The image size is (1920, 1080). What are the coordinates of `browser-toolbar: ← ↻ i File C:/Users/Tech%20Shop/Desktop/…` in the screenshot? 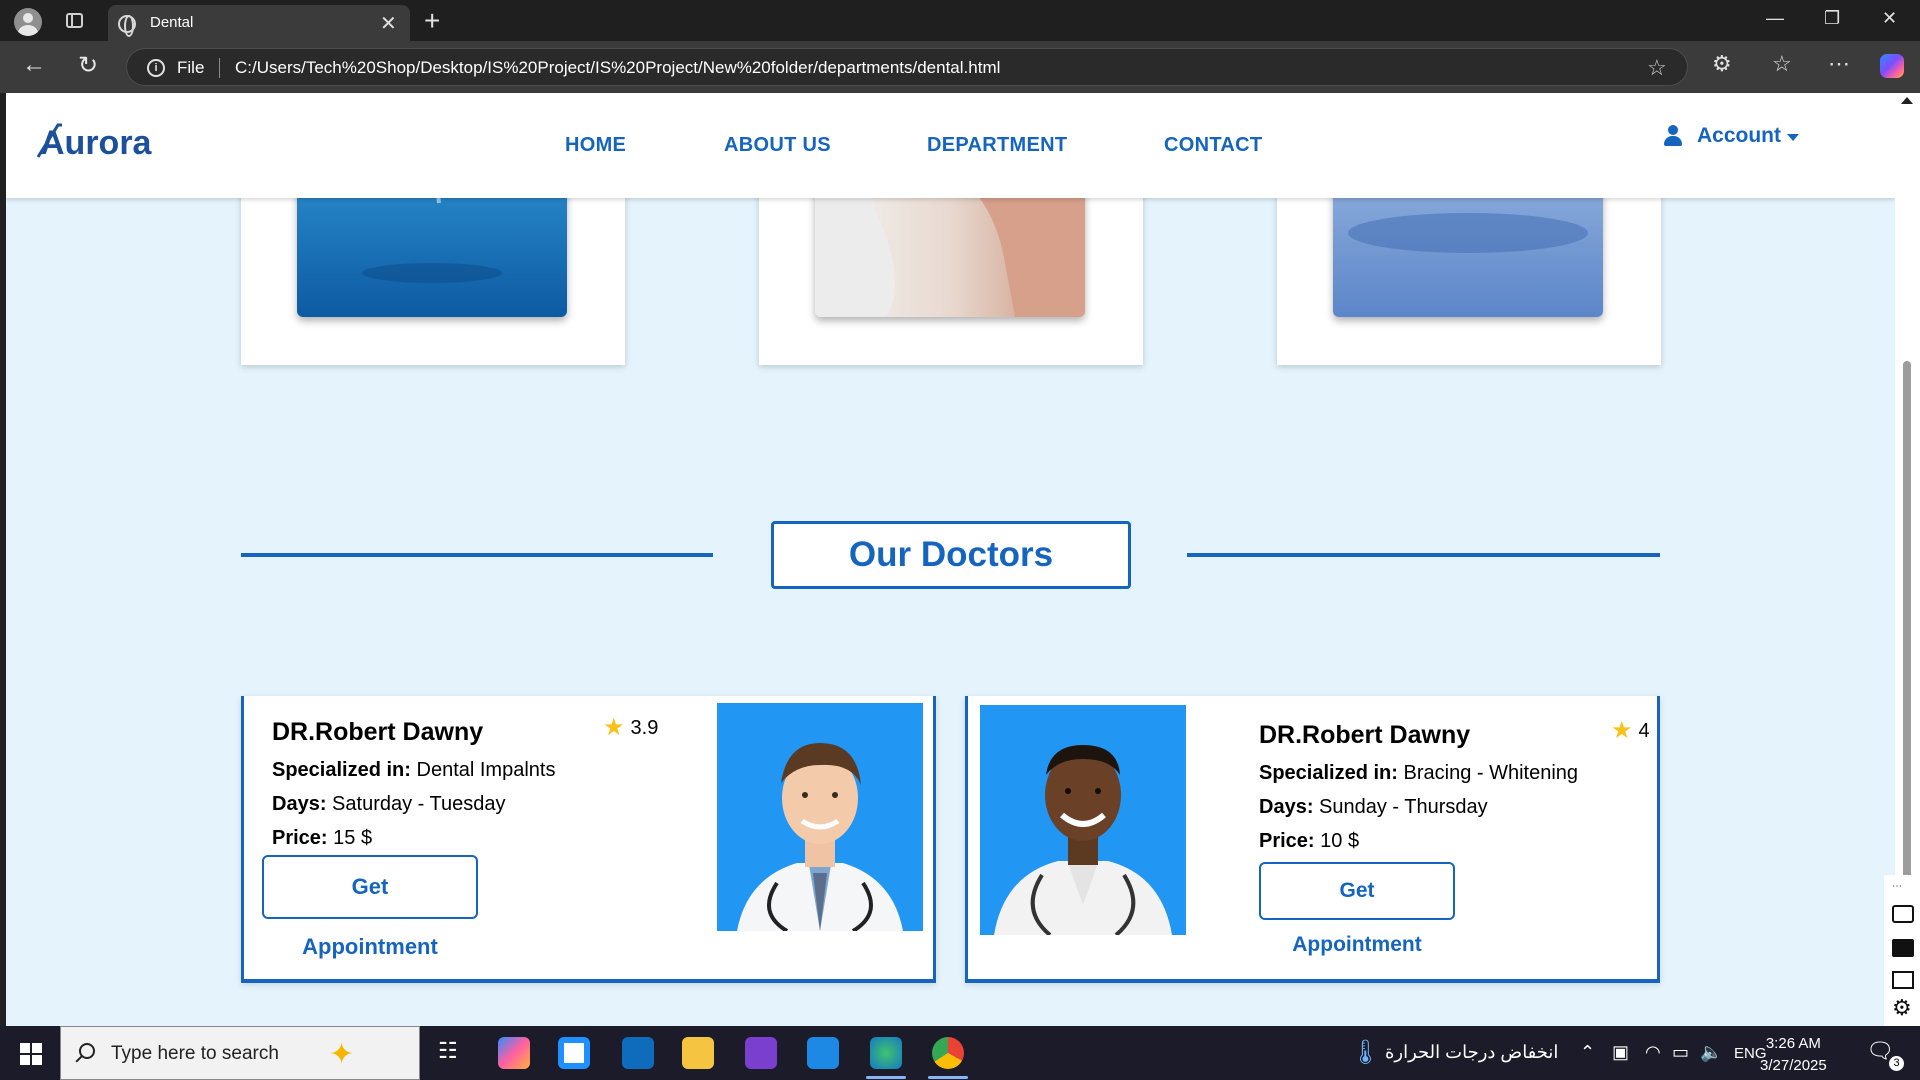 It's located at (960, 67).